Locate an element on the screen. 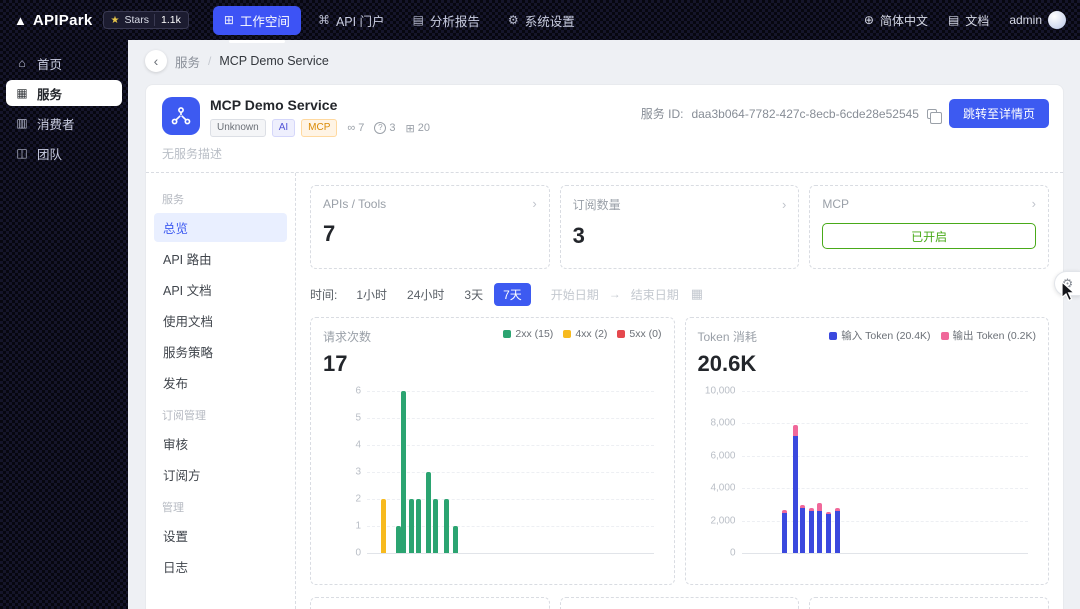  logo: ▲ APIPark is located at coordinates (53, 20).